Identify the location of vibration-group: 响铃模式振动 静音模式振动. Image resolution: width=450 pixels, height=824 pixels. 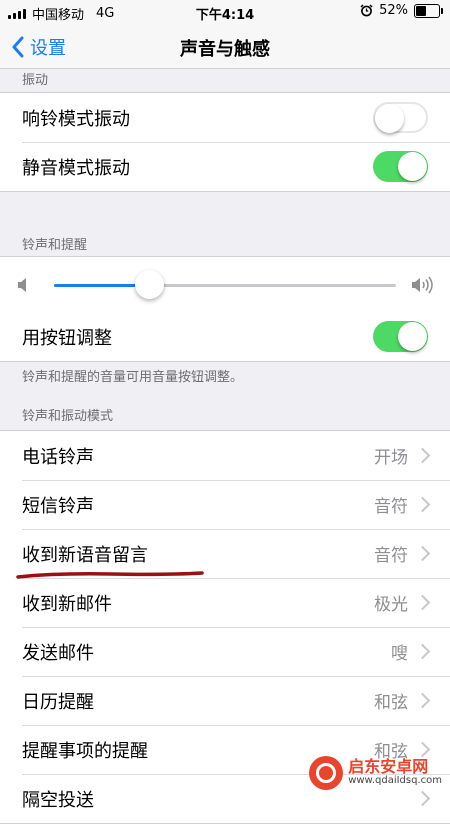
(225, 142).